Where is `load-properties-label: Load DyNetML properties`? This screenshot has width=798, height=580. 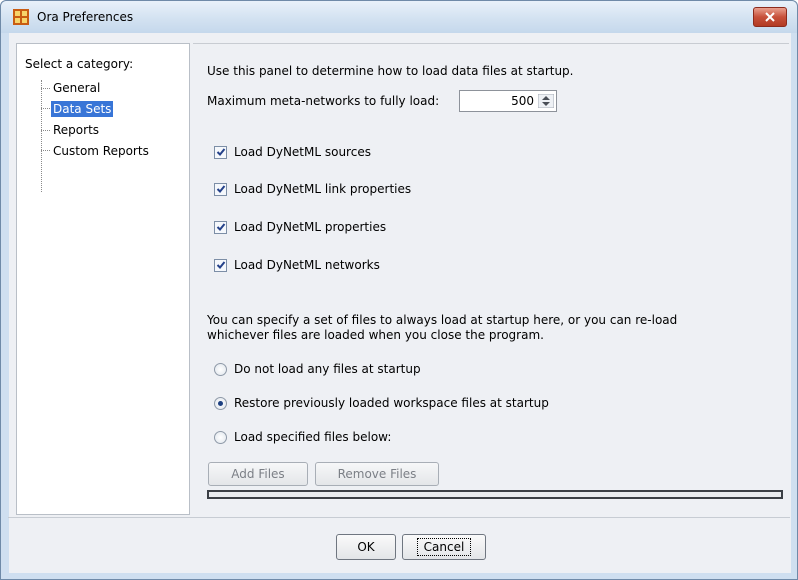
load-properties-label: Load DyNetML properties is located at coordinates (310, 227).